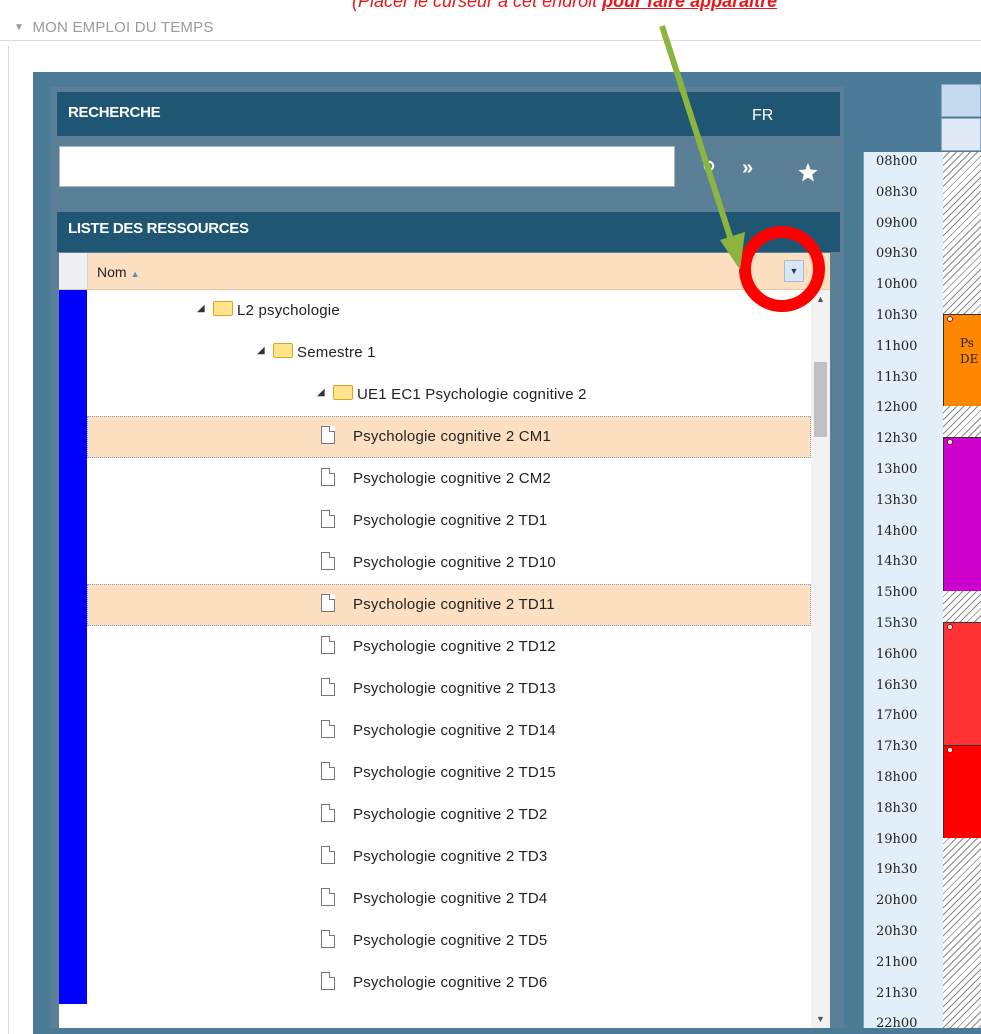  What do you see at coordinates (747, 168) in the screenshot?
I see `double-chevron-right-icon: »` at bounding box center [747, 168].